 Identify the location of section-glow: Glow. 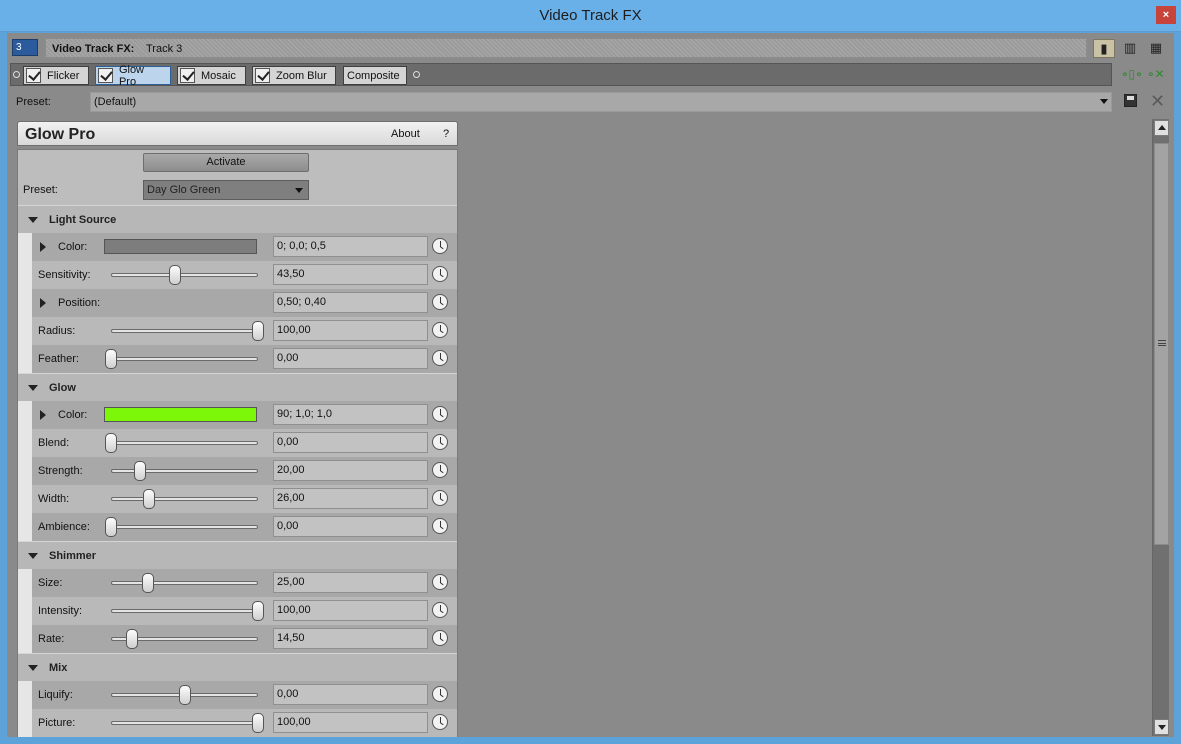
(237, 387).